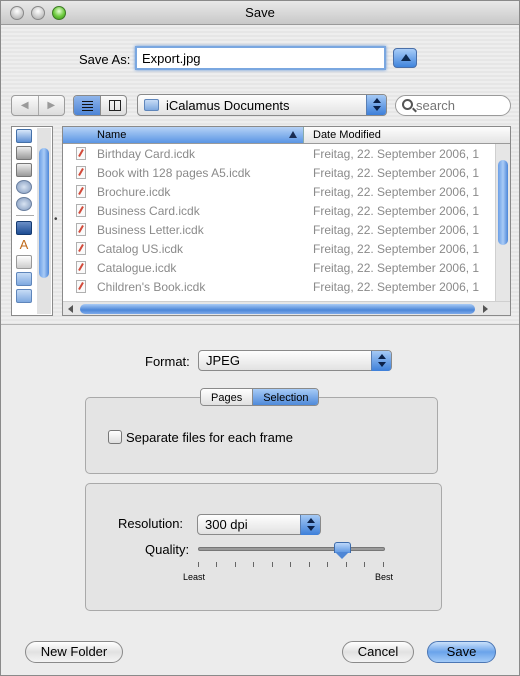 Image resolution: width=520 pixels, height=676 pixels. What do you see at coordinates (24, 187) in the screenshot?
I see `network-icon` at bounding box center [24, 187].